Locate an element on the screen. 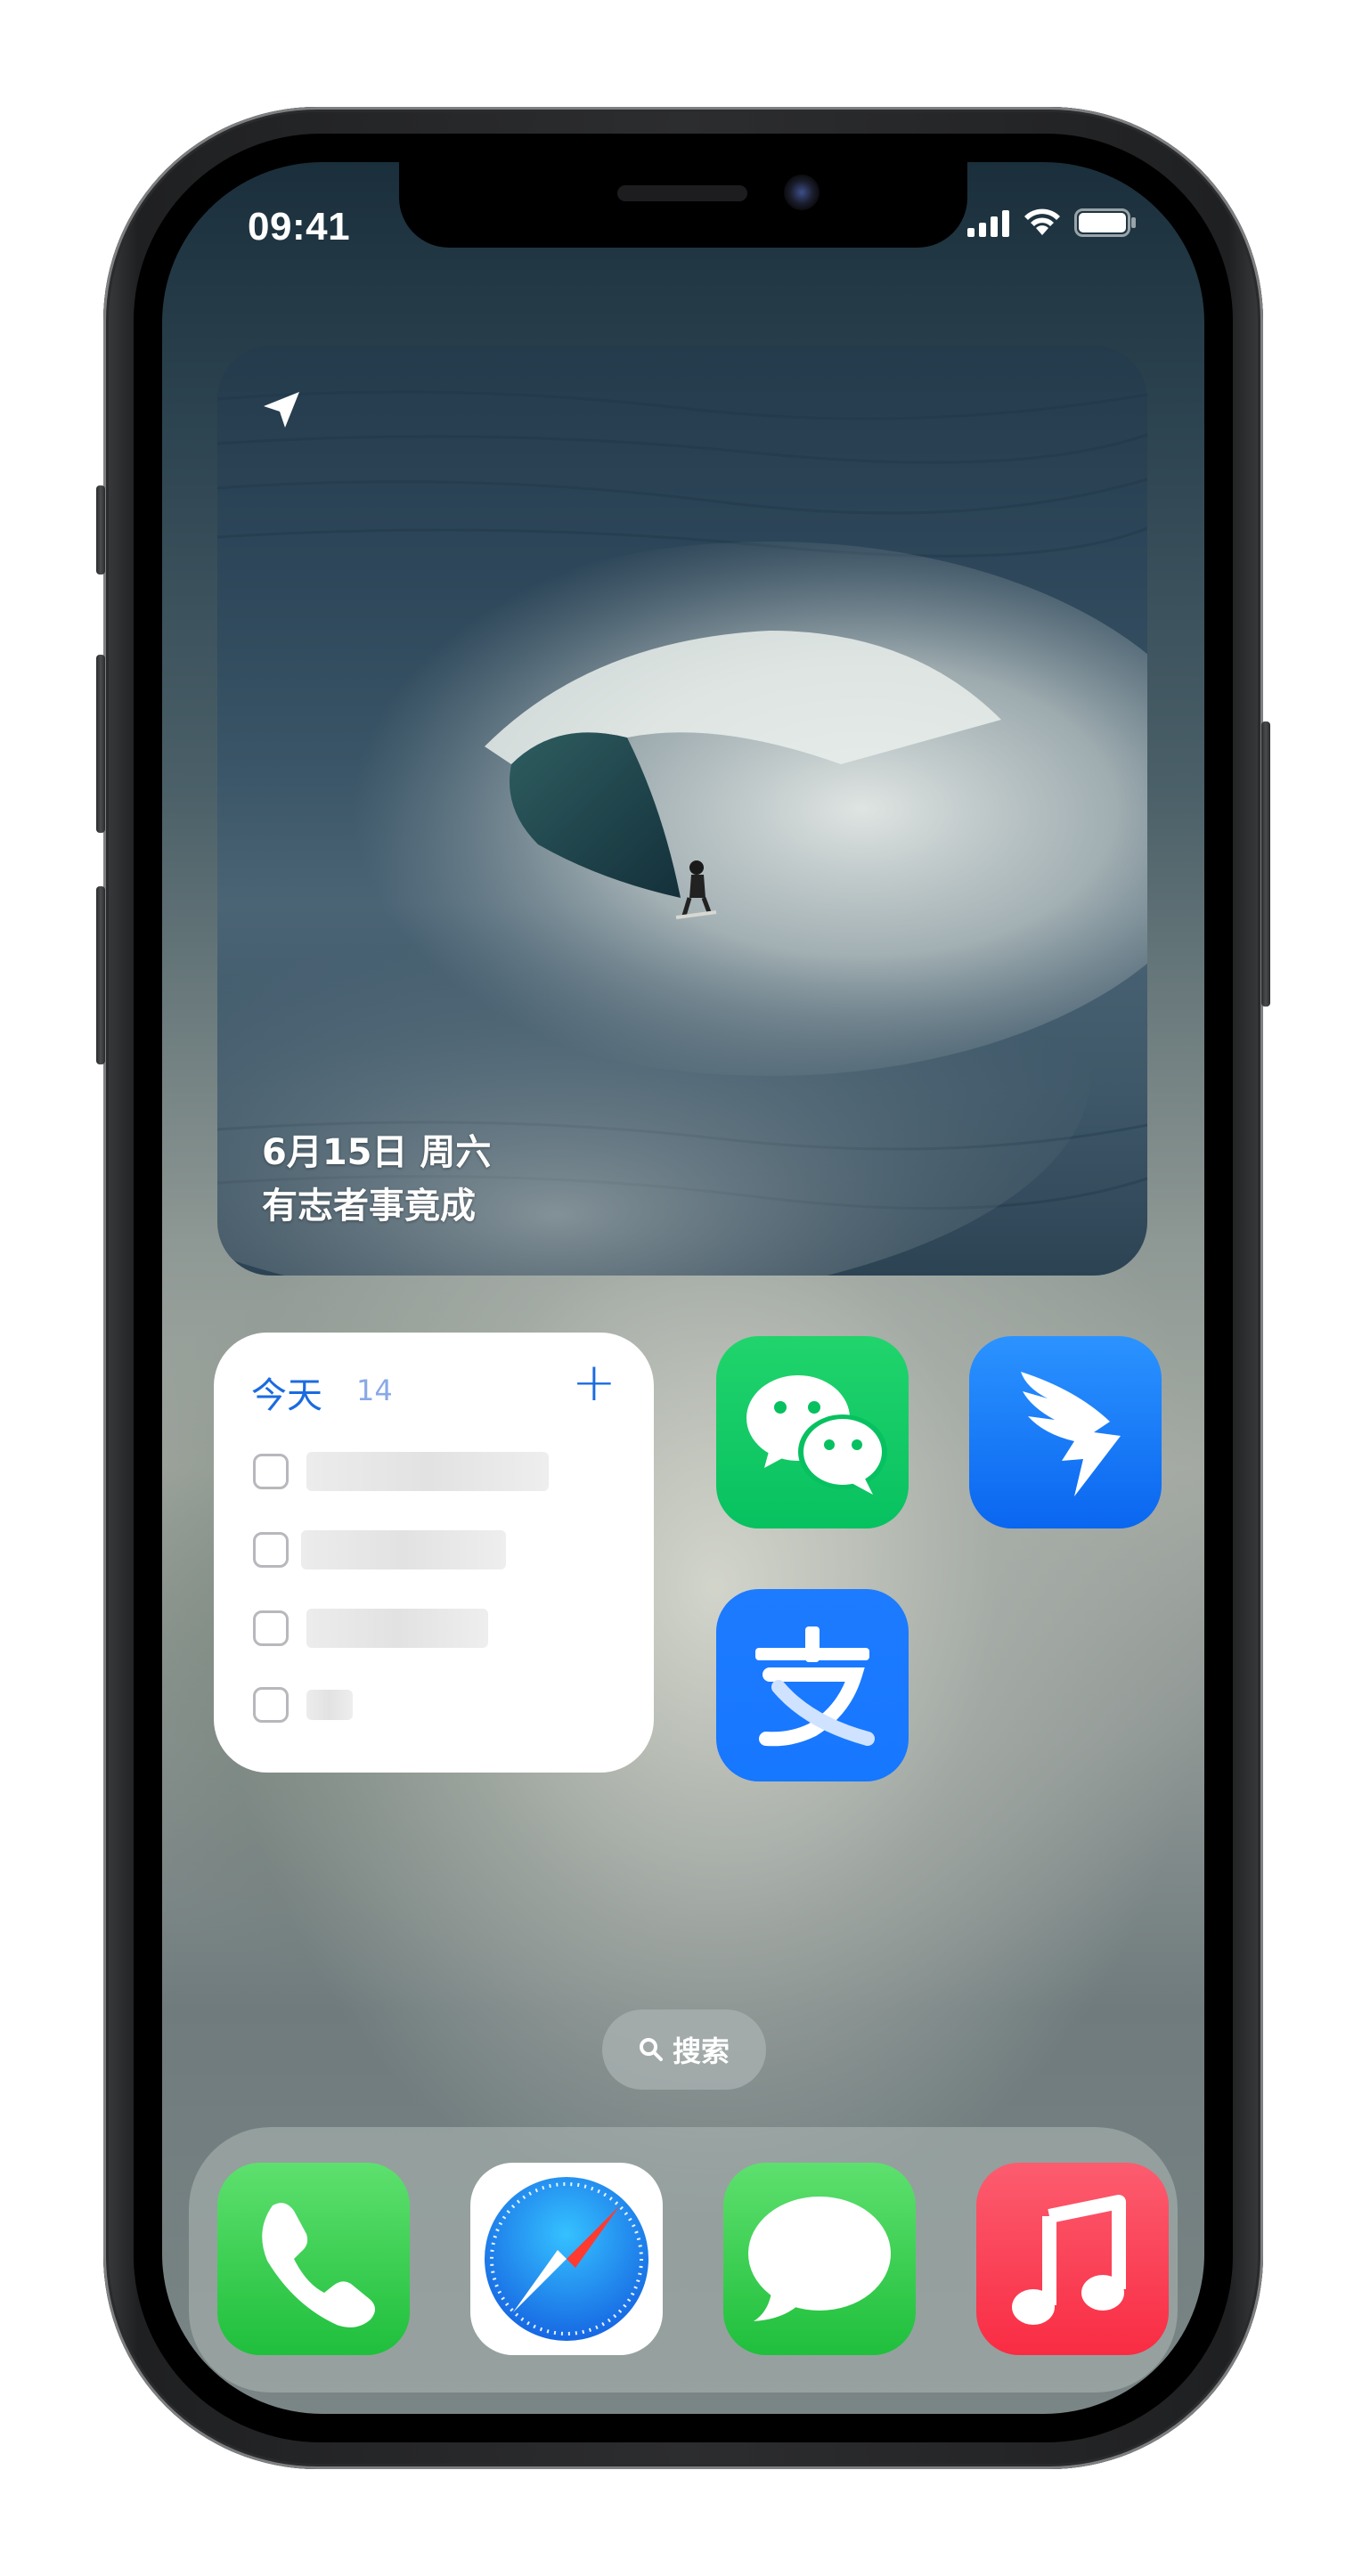 This screenshot has height=2576, width=1362. notch is located at coordinates (683, 205).